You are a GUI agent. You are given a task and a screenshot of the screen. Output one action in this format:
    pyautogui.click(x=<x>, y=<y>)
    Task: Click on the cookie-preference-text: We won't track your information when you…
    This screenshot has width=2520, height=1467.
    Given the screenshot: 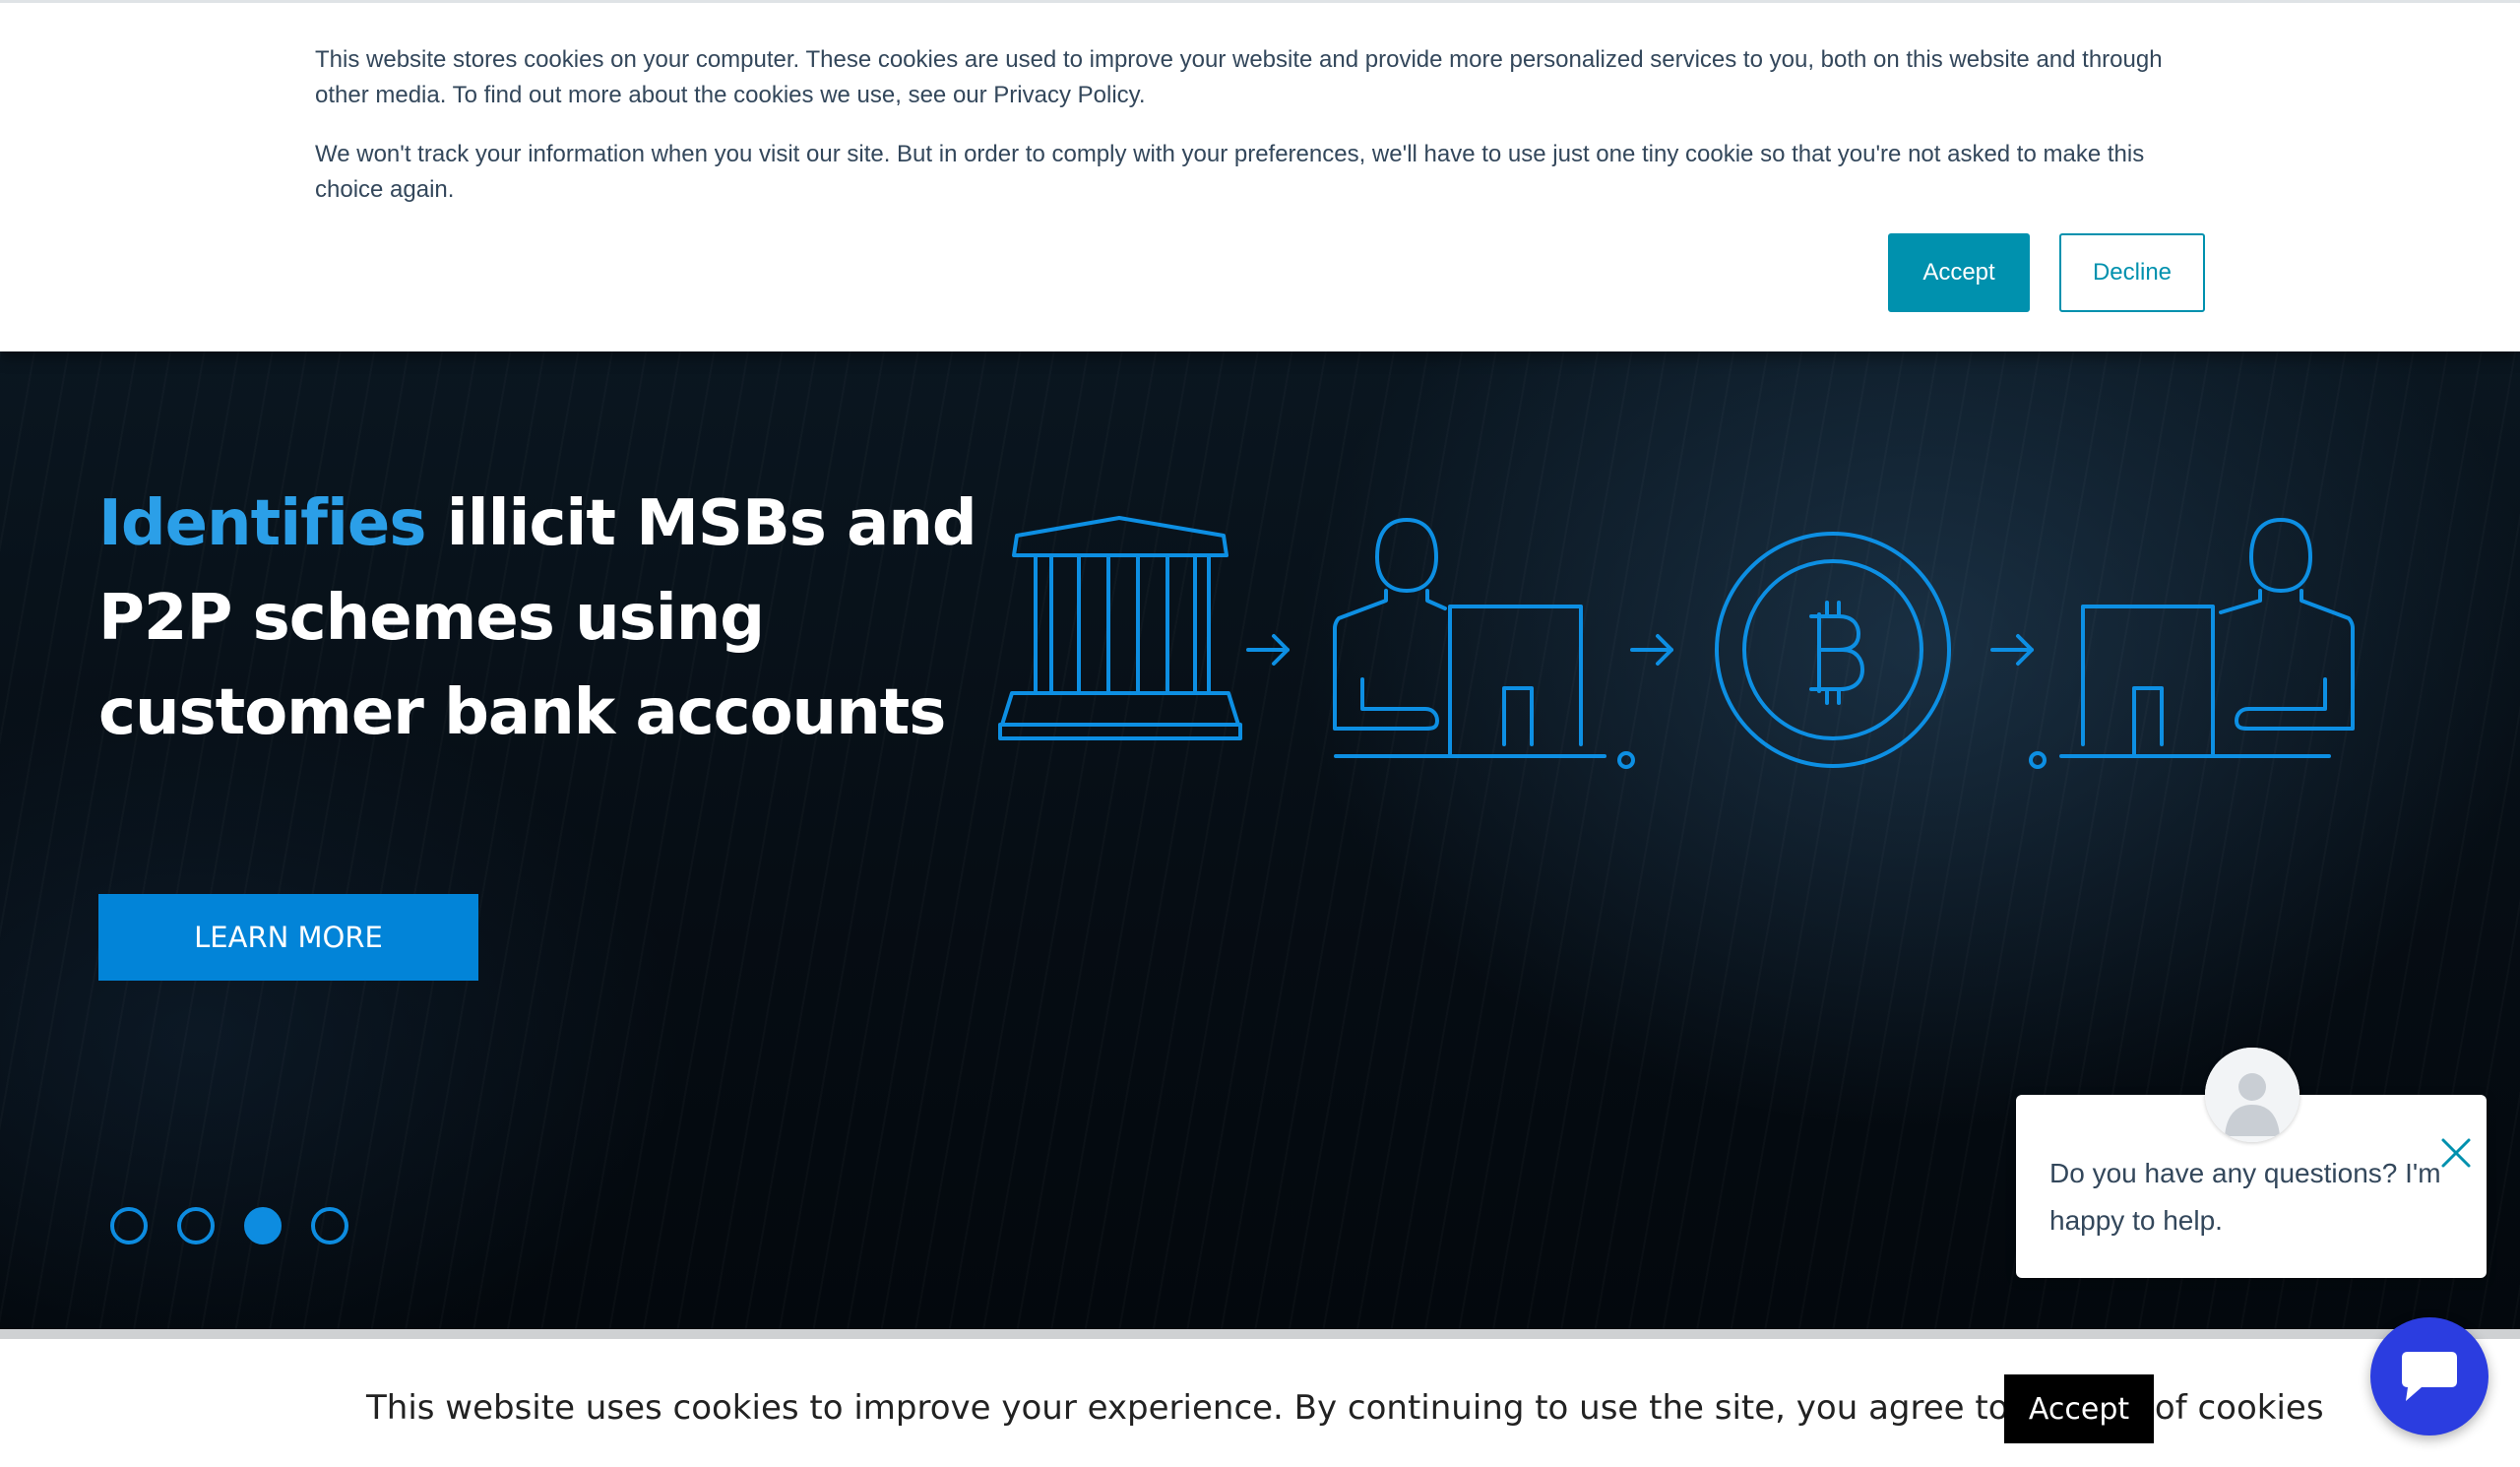 What is the action you would take?
    pyautogui.click(x=1230, y=172)
    